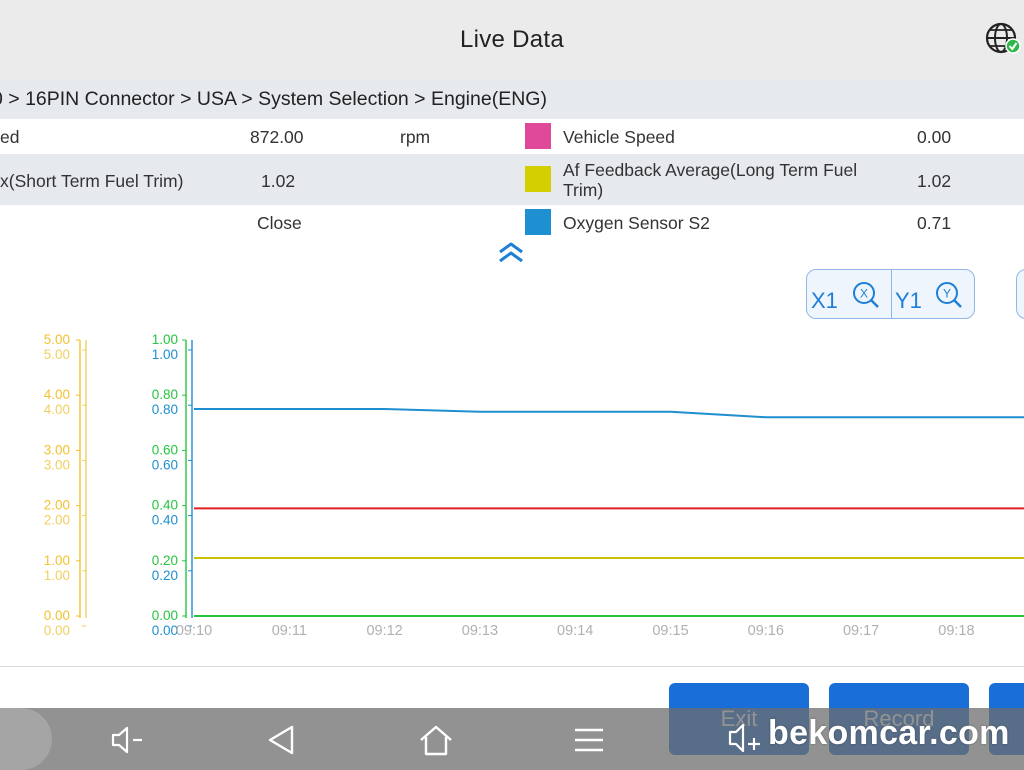  Describe the element at coordinates (934, 223) in the screenshot. I see `row-right-value: 0.71` at that location.